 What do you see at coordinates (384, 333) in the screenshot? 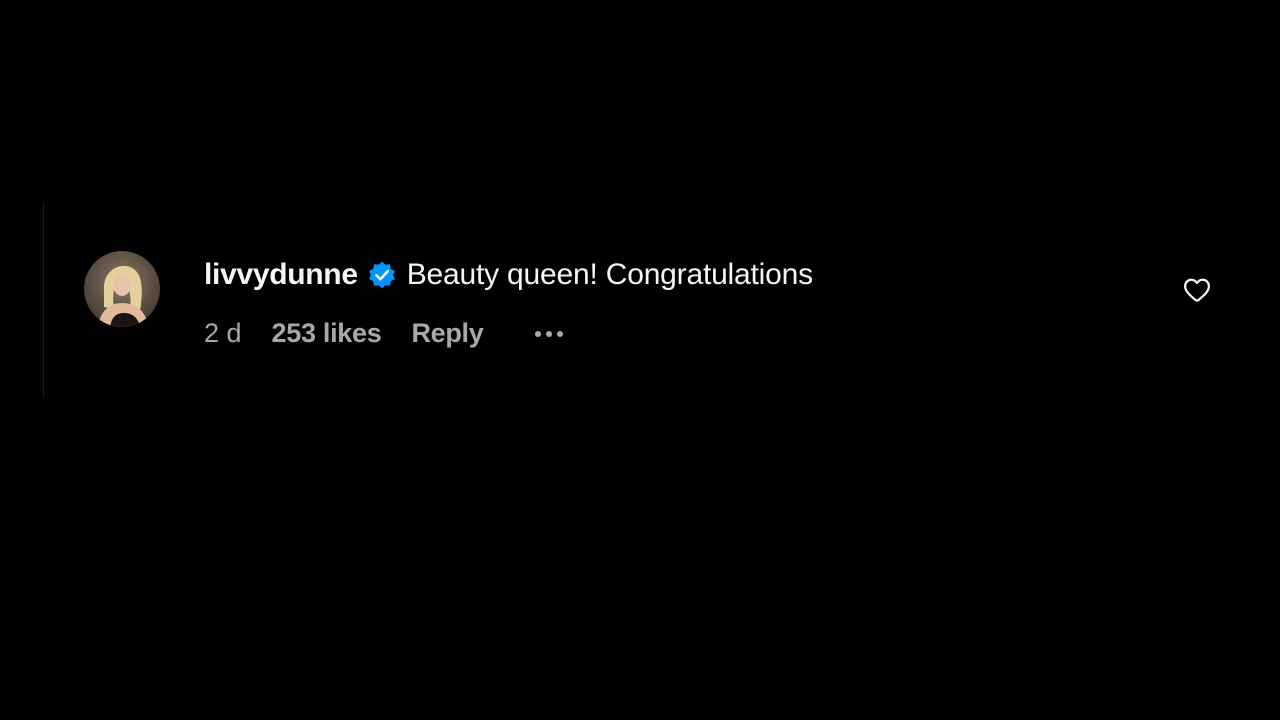
I see `comment-meta: 2 d 253 likes Reply` at bounding box center [384, 333].